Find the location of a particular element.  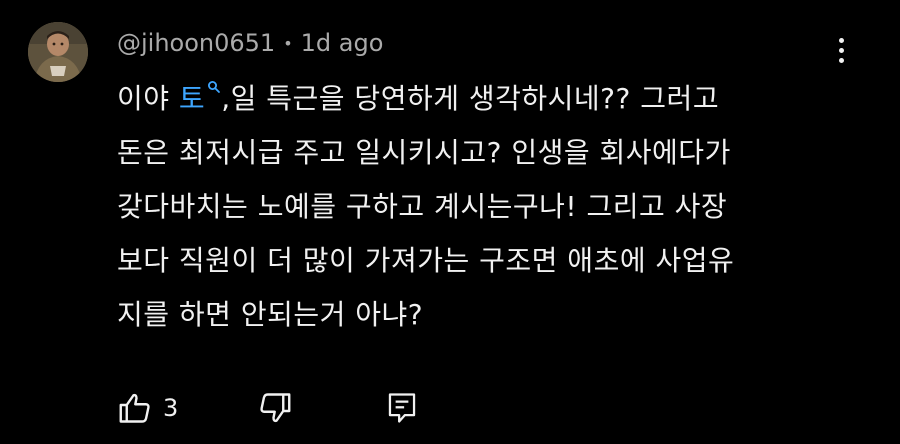

comment-meta: @jihoon0651 • 1d ago is located at coordinates (250, 43).